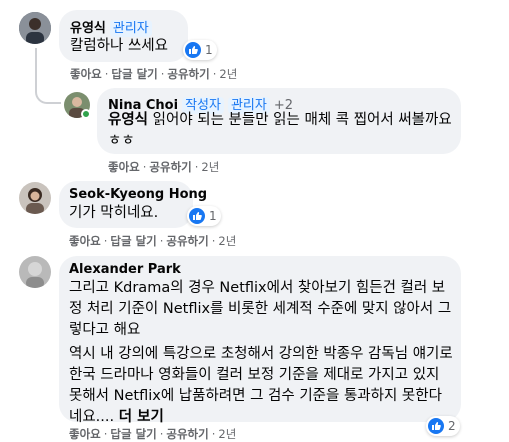 The height and width of the screenshot is (442, 509). I want to click on online-status-dot, so click(86, 114).